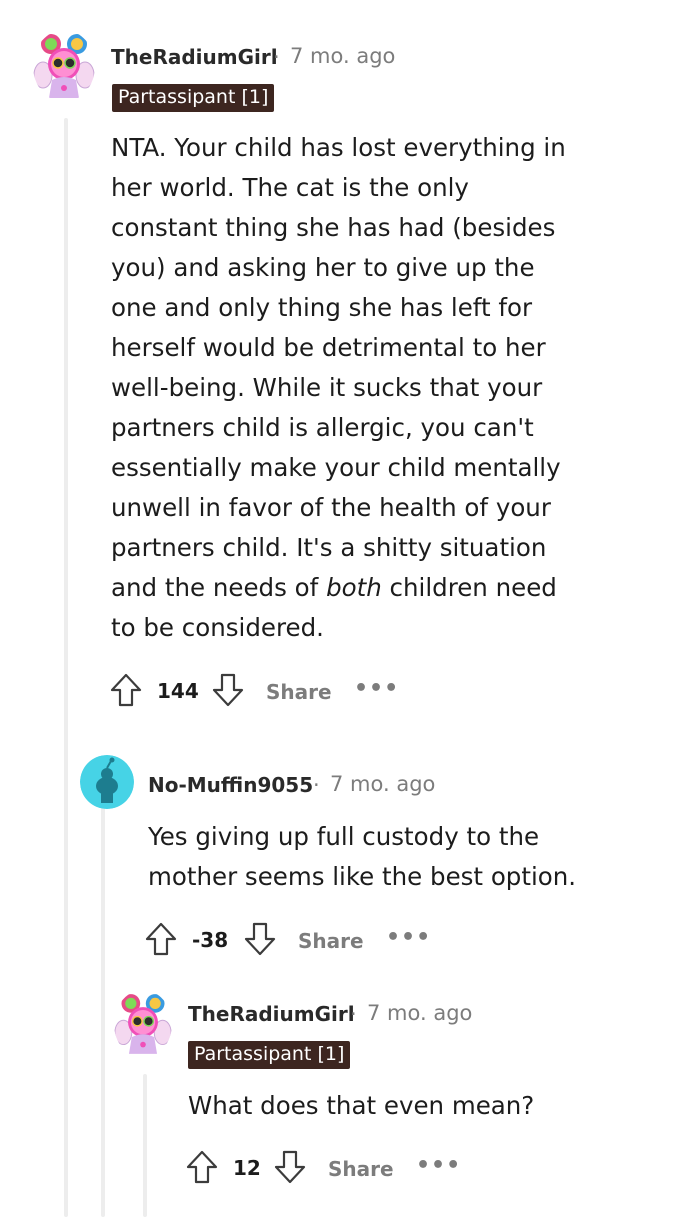 This screenshot has width=700, height=1217. Describe the element at coordinates (327, 387) in the screenshot. I see `comment-line: well-being. While it sucks that your` at that location.